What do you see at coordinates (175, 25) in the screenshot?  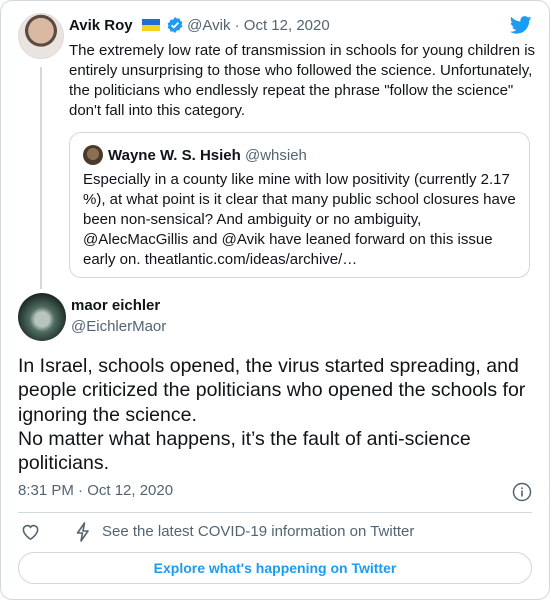 I see `verified-badge-icon` at bounding box center [175, 25].